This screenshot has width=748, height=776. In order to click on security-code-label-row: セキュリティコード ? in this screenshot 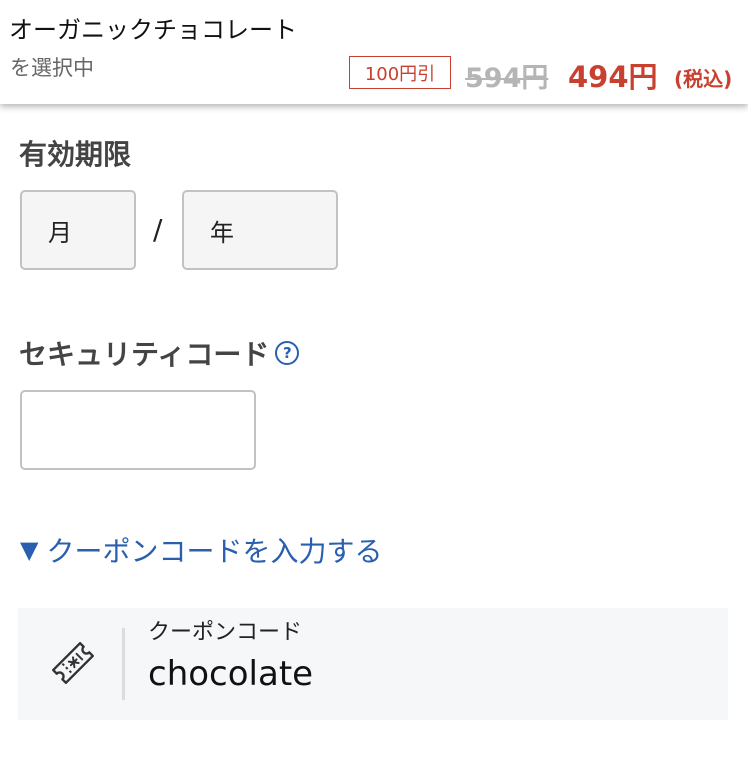, I will do `click(159, 353)`.